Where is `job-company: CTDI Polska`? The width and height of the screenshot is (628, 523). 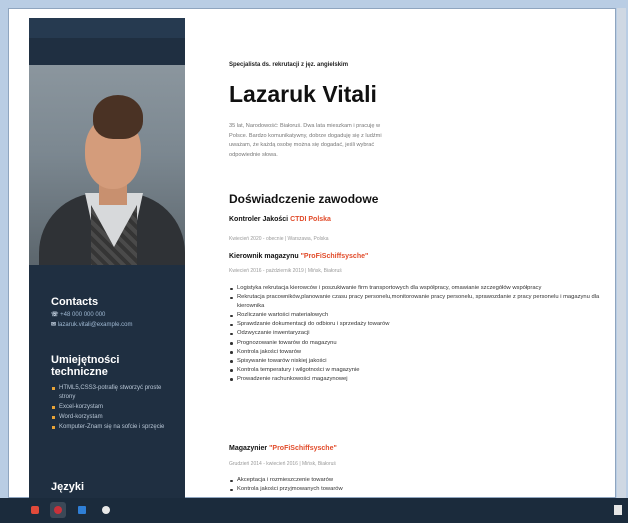 job-company: CTDI Polska is located at coordinates (310, 219).